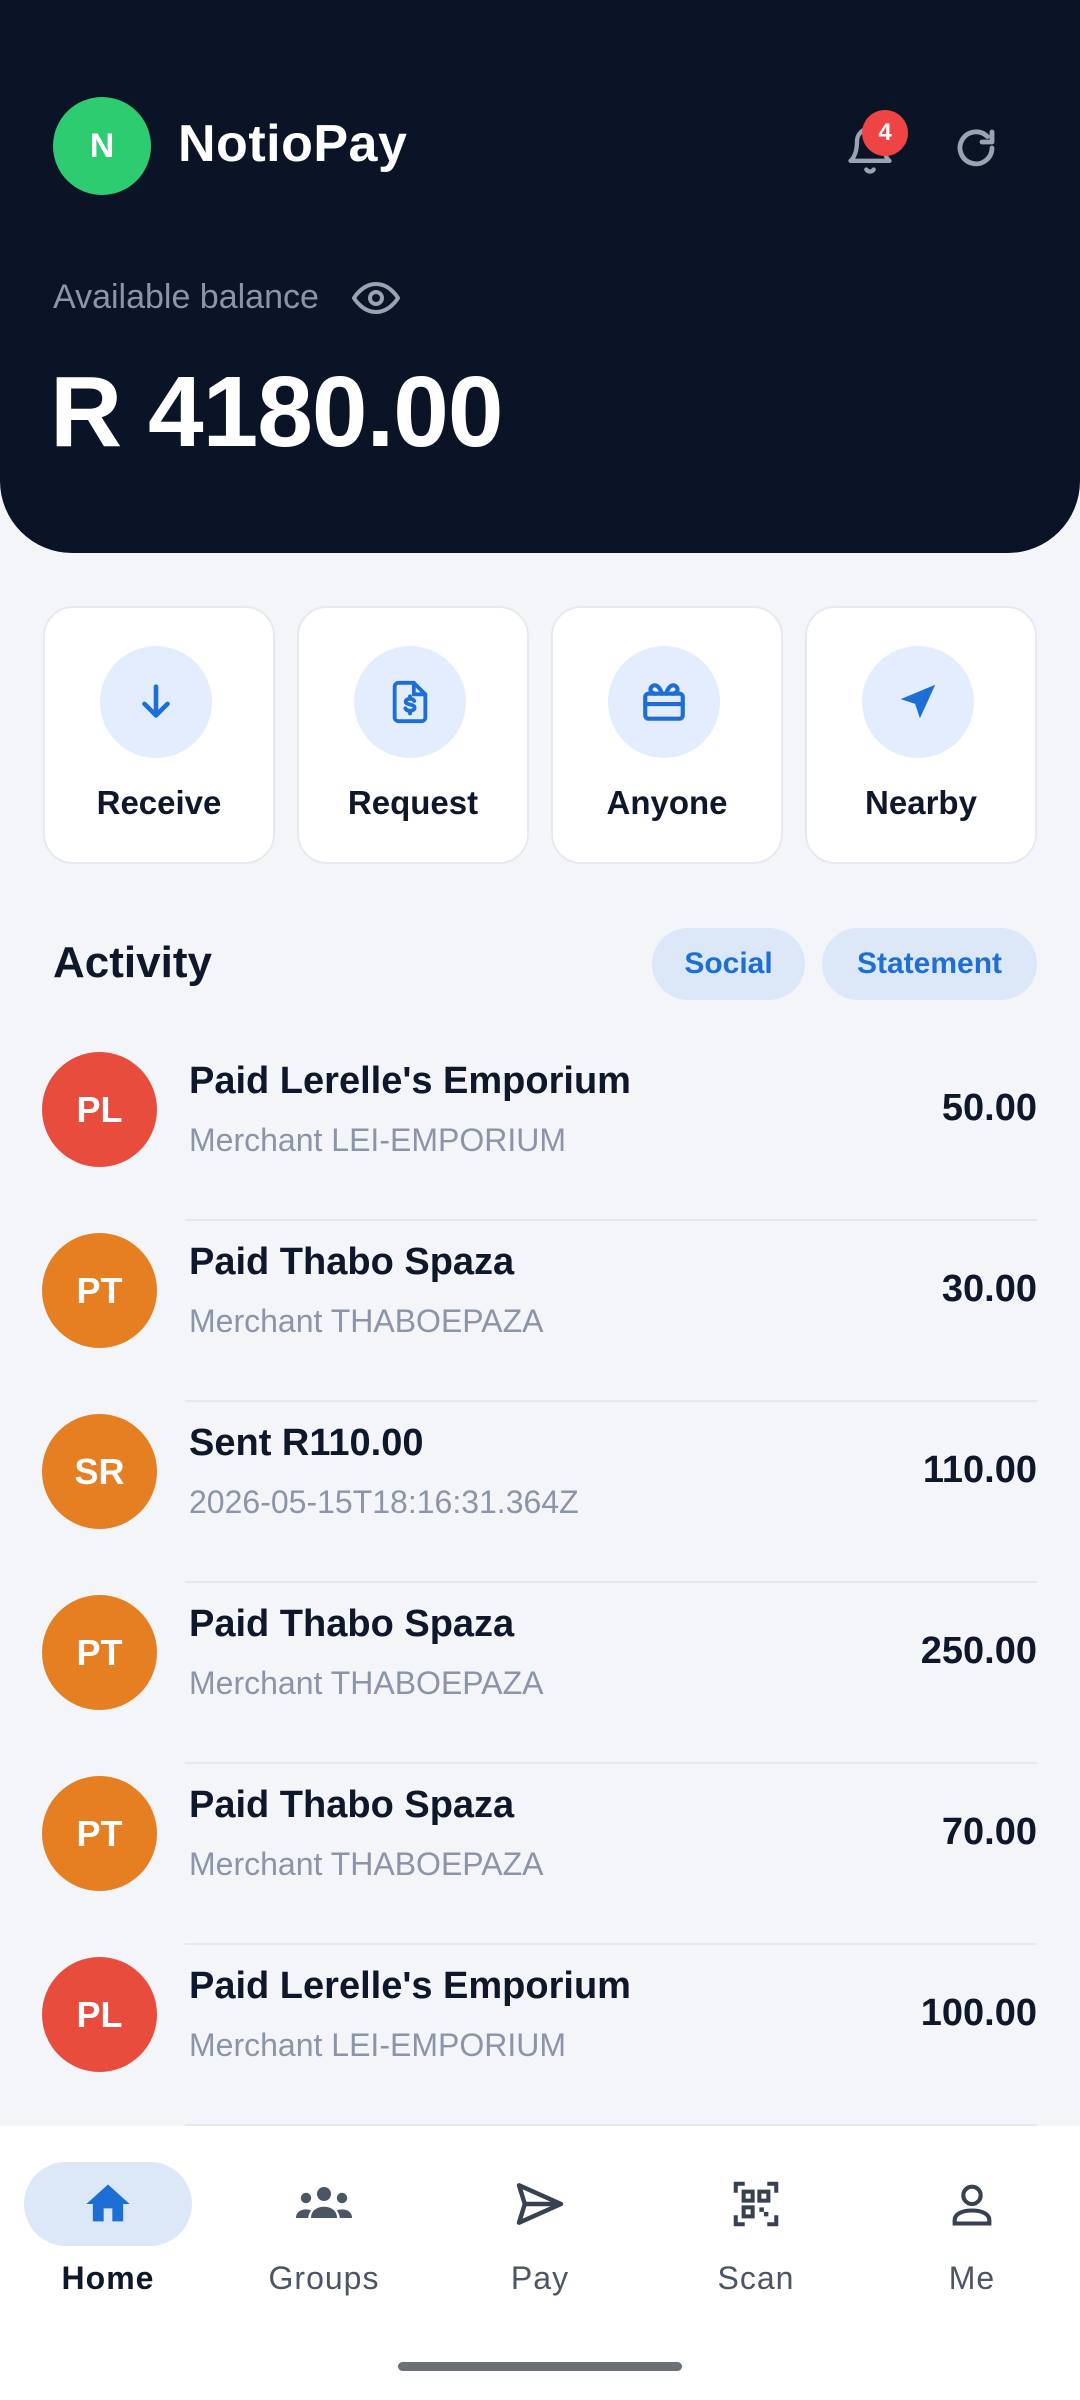 The width and height of the screenshot is (1080, 2400). What do you see at coordinates (667, 802) in the screenshot?
I see `anyone-label: Anyone` at bounding box center [667, 802].